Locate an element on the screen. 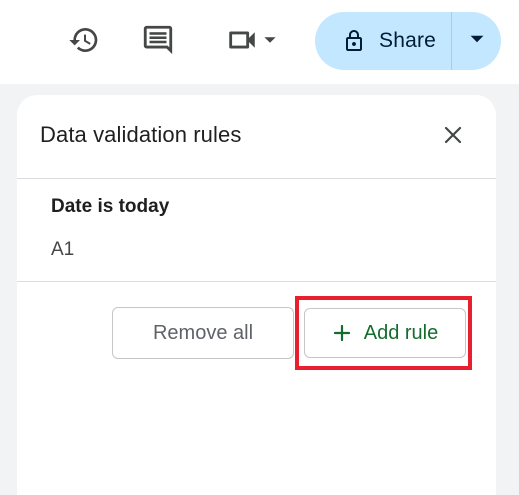 This screenshot has width=519, height=495. add-rule-button: Add rule is located at coordinates (385, 333).